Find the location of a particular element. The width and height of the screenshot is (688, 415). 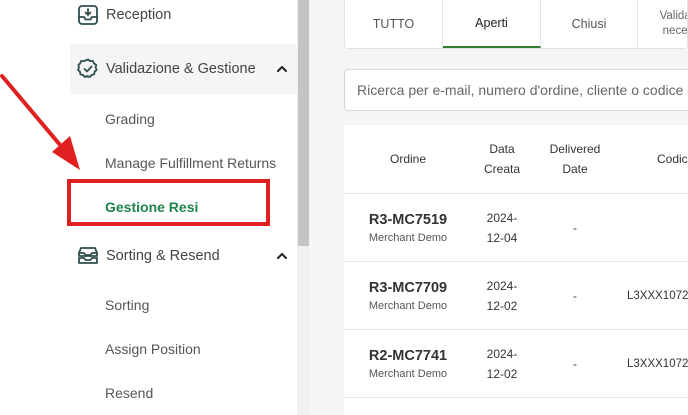

sidebar-group-label: Sorting & Resend is located at coordinates (163, 256).